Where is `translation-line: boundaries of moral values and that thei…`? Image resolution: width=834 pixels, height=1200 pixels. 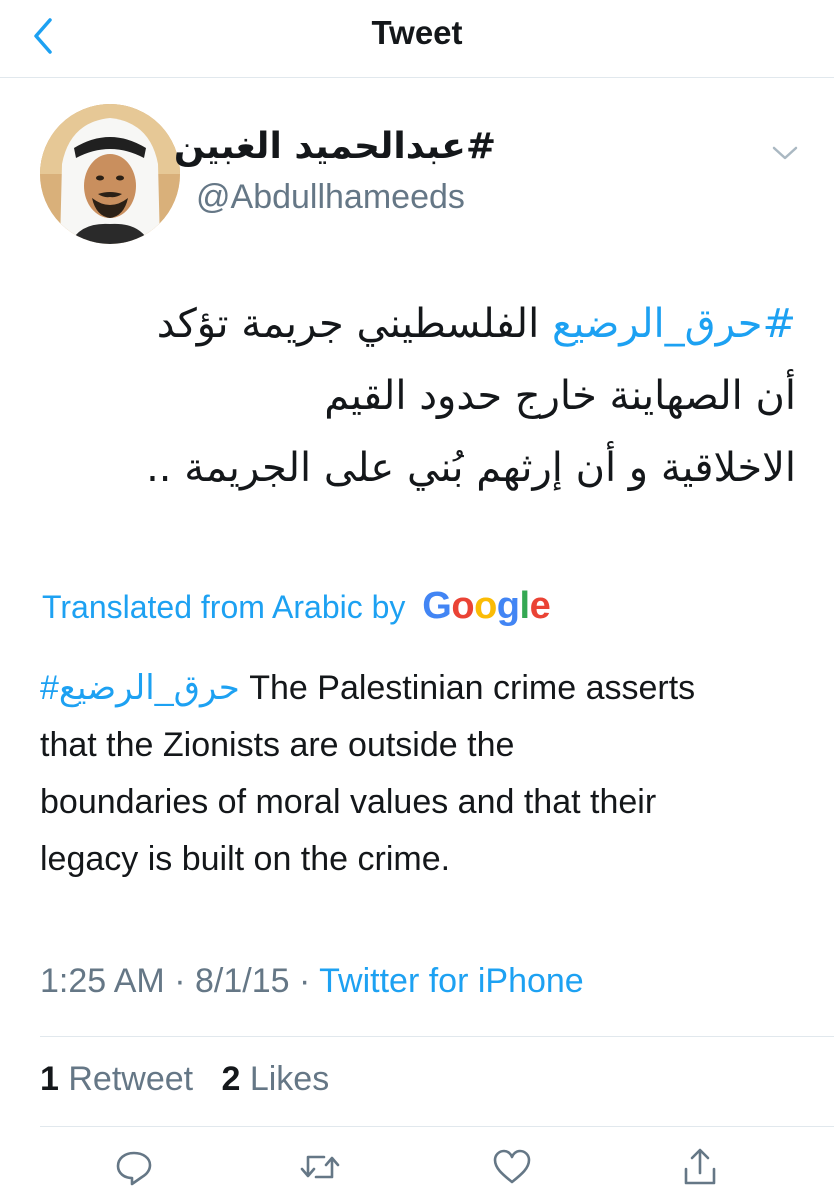
translation-line: boundaries of moral values and that thei… is located at coordinates (348, 802).